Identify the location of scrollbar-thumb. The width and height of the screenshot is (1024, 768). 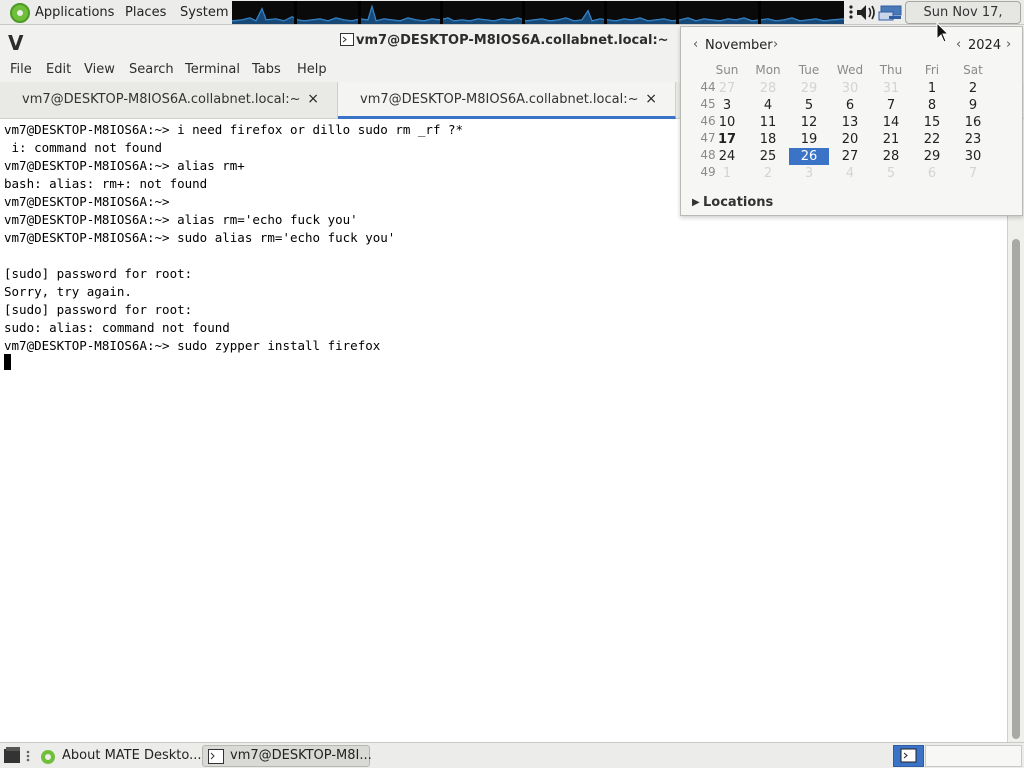
(1016, 489).